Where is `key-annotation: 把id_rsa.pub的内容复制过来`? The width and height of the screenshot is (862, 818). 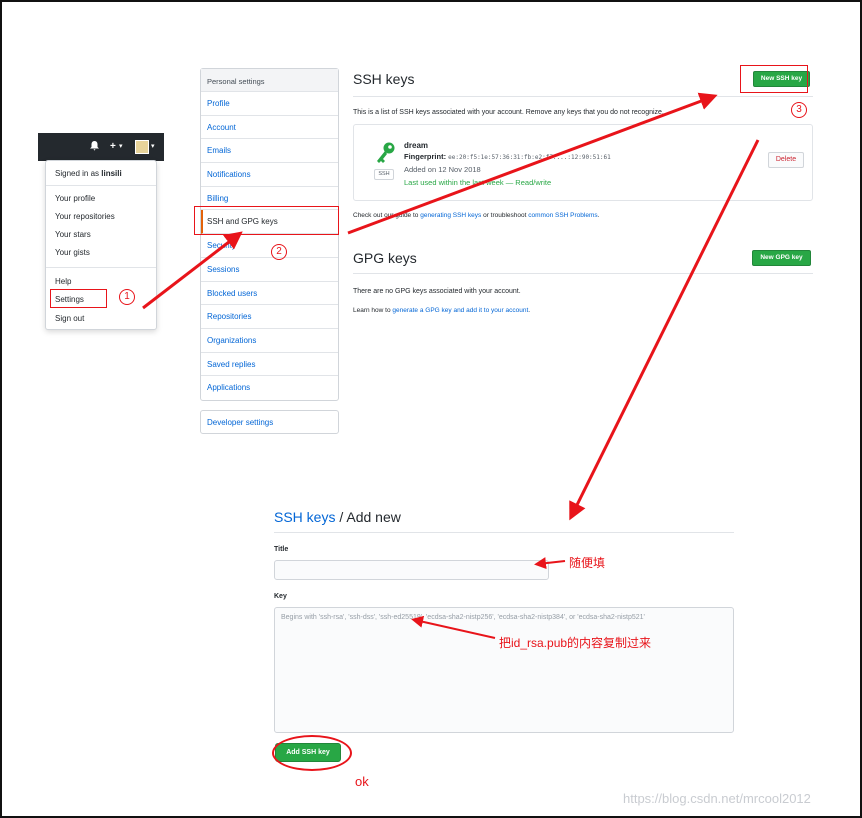
key-annotation: 把id_rsa.pub的内容复制过来 is located at coordinates (575, 643).